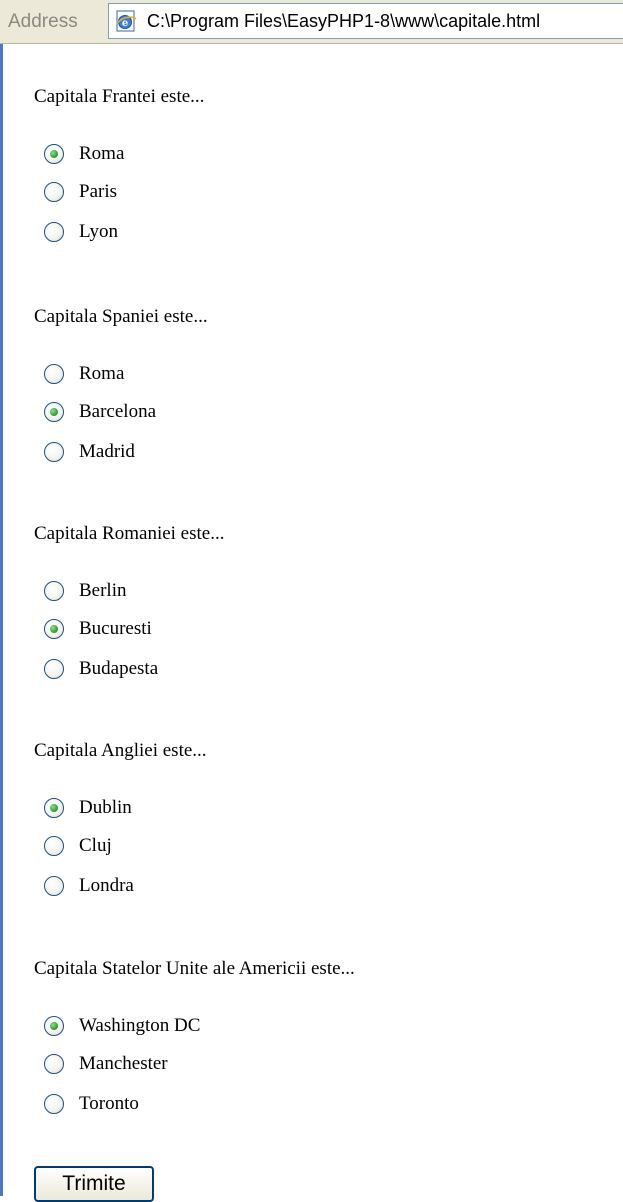 The height and width of the screenshot is (1202, 623). I want to click on option-q3-2: Bucuresti, so click(98, 629).